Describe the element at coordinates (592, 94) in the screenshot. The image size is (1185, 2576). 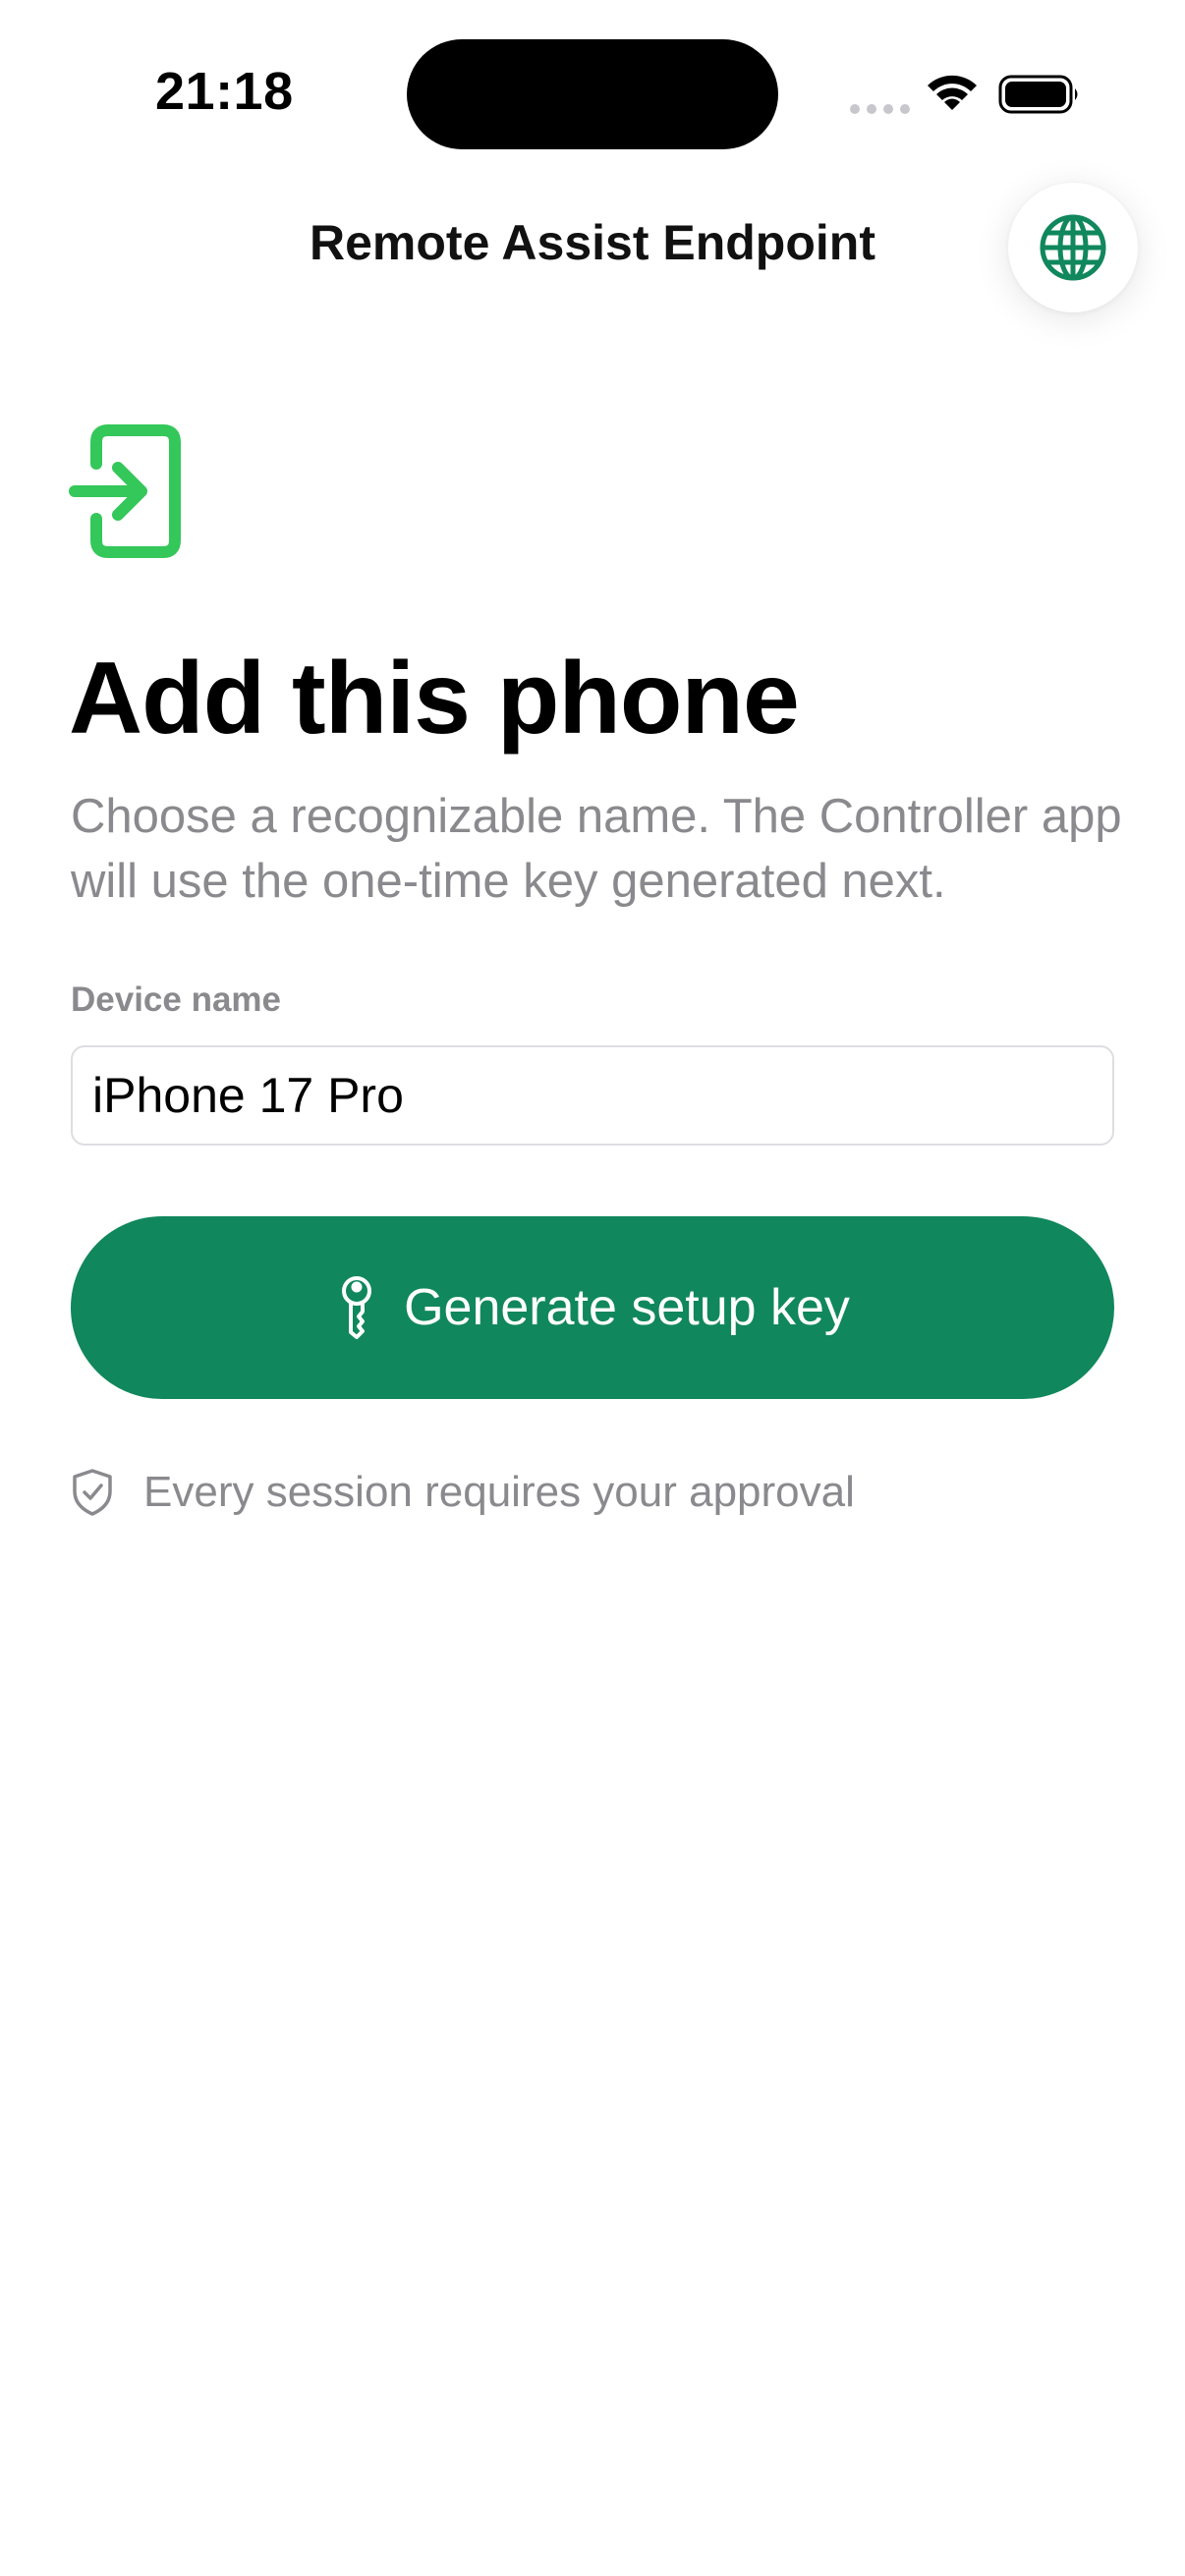
I see `dynamic-island` at that location.